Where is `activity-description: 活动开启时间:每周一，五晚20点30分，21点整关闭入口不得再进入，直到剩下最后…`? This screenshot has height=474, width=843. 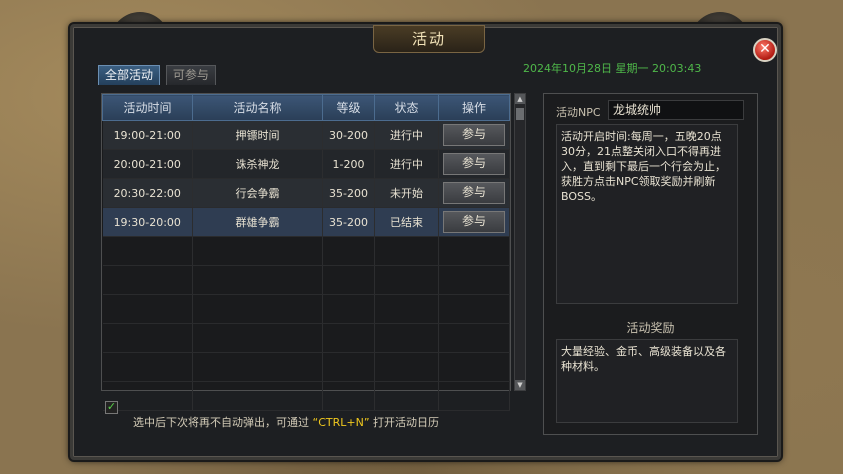 activity-description: 活动开启时间:每周一，五晚20点30分，21点整关闭入口不得再进入，直到剩下最后… is located at coordinates (647, 214).